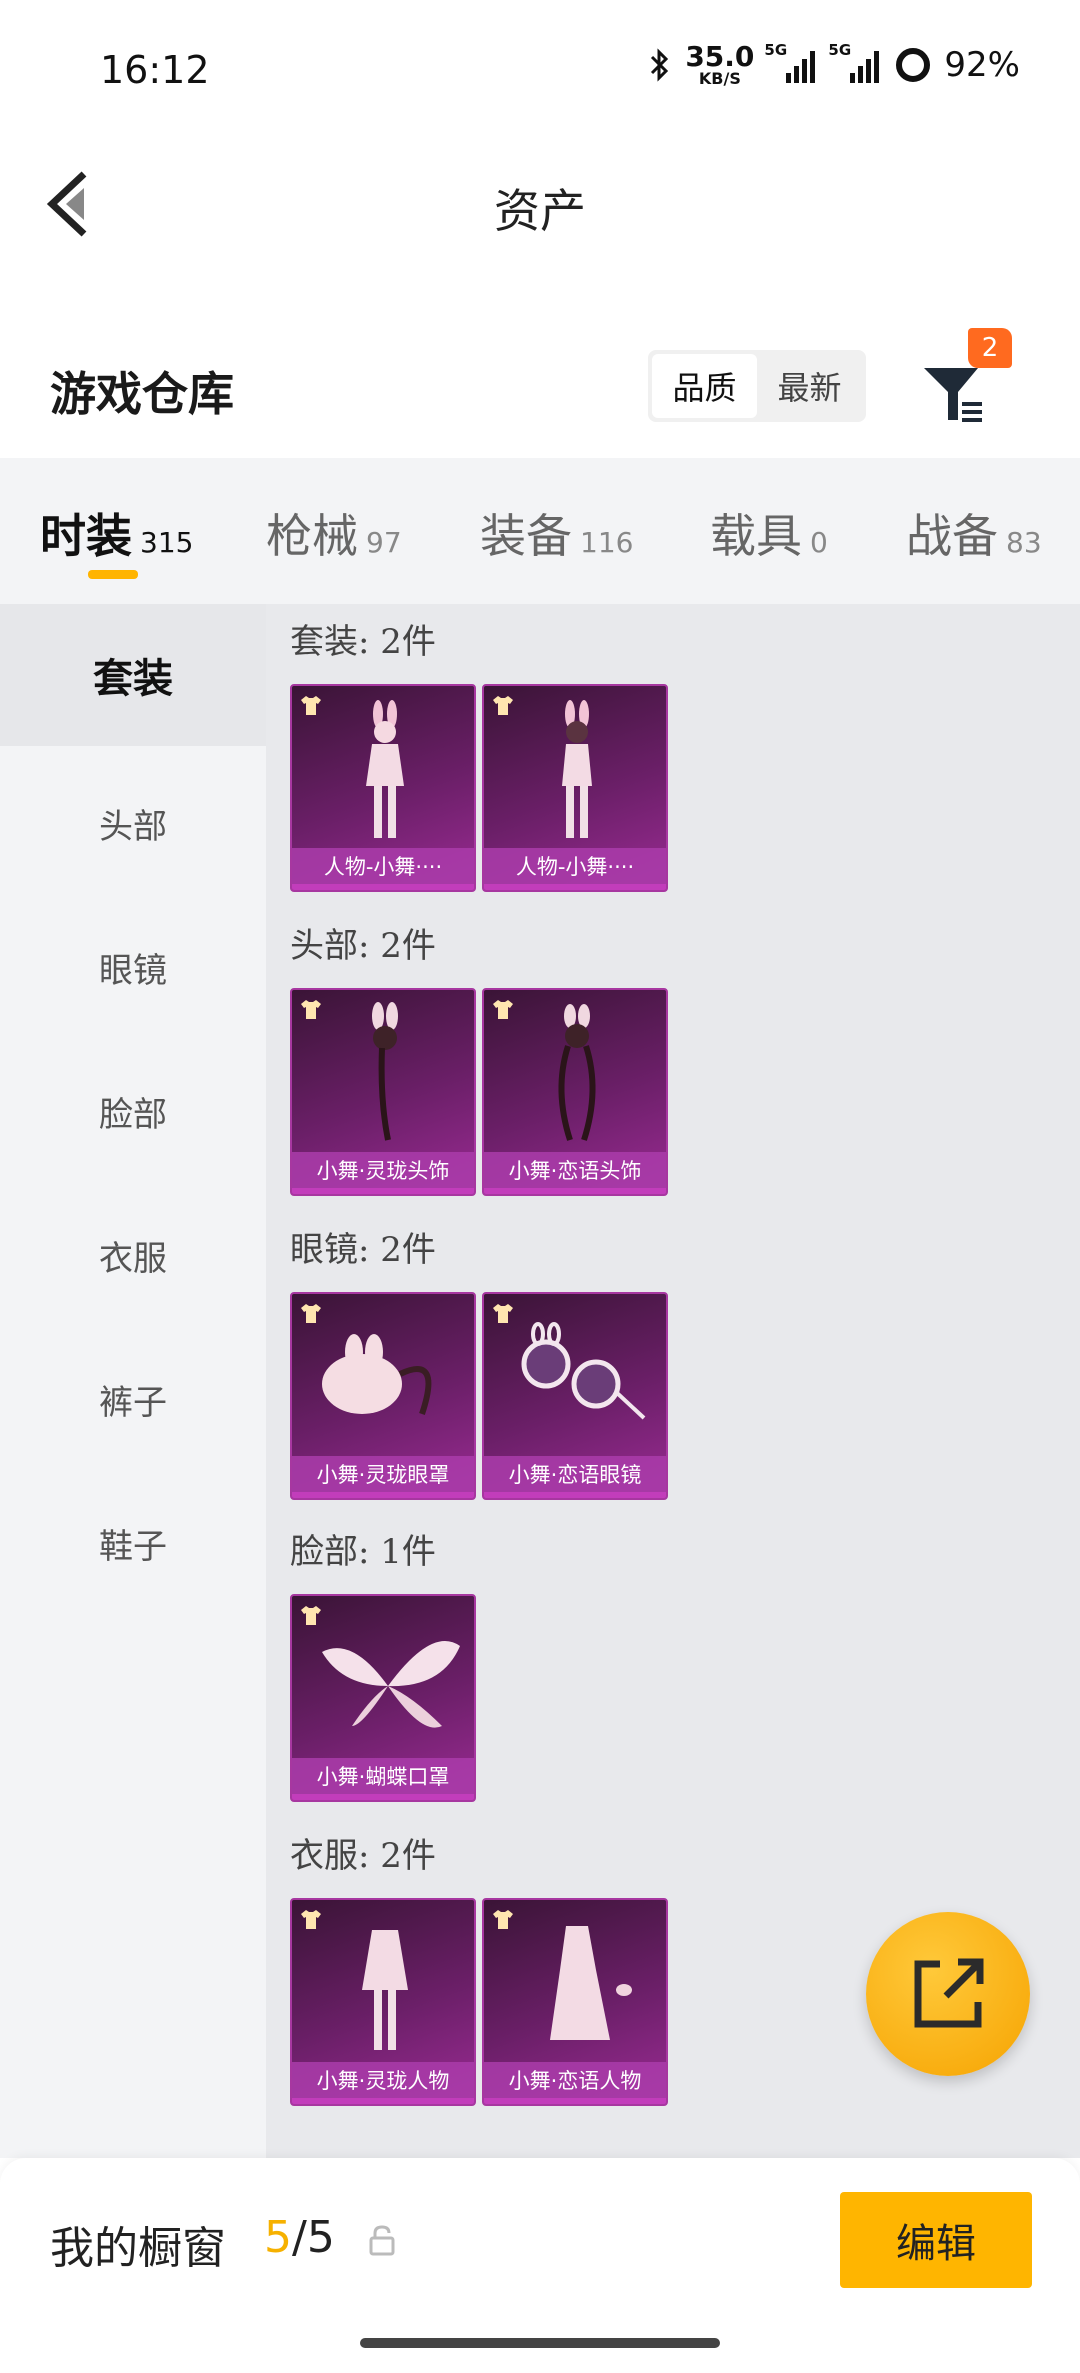 The width and height of the screenshot is (1080, 2373). I want to click on item-name: 小舞·灵珑头饰, so click(383, 1170).